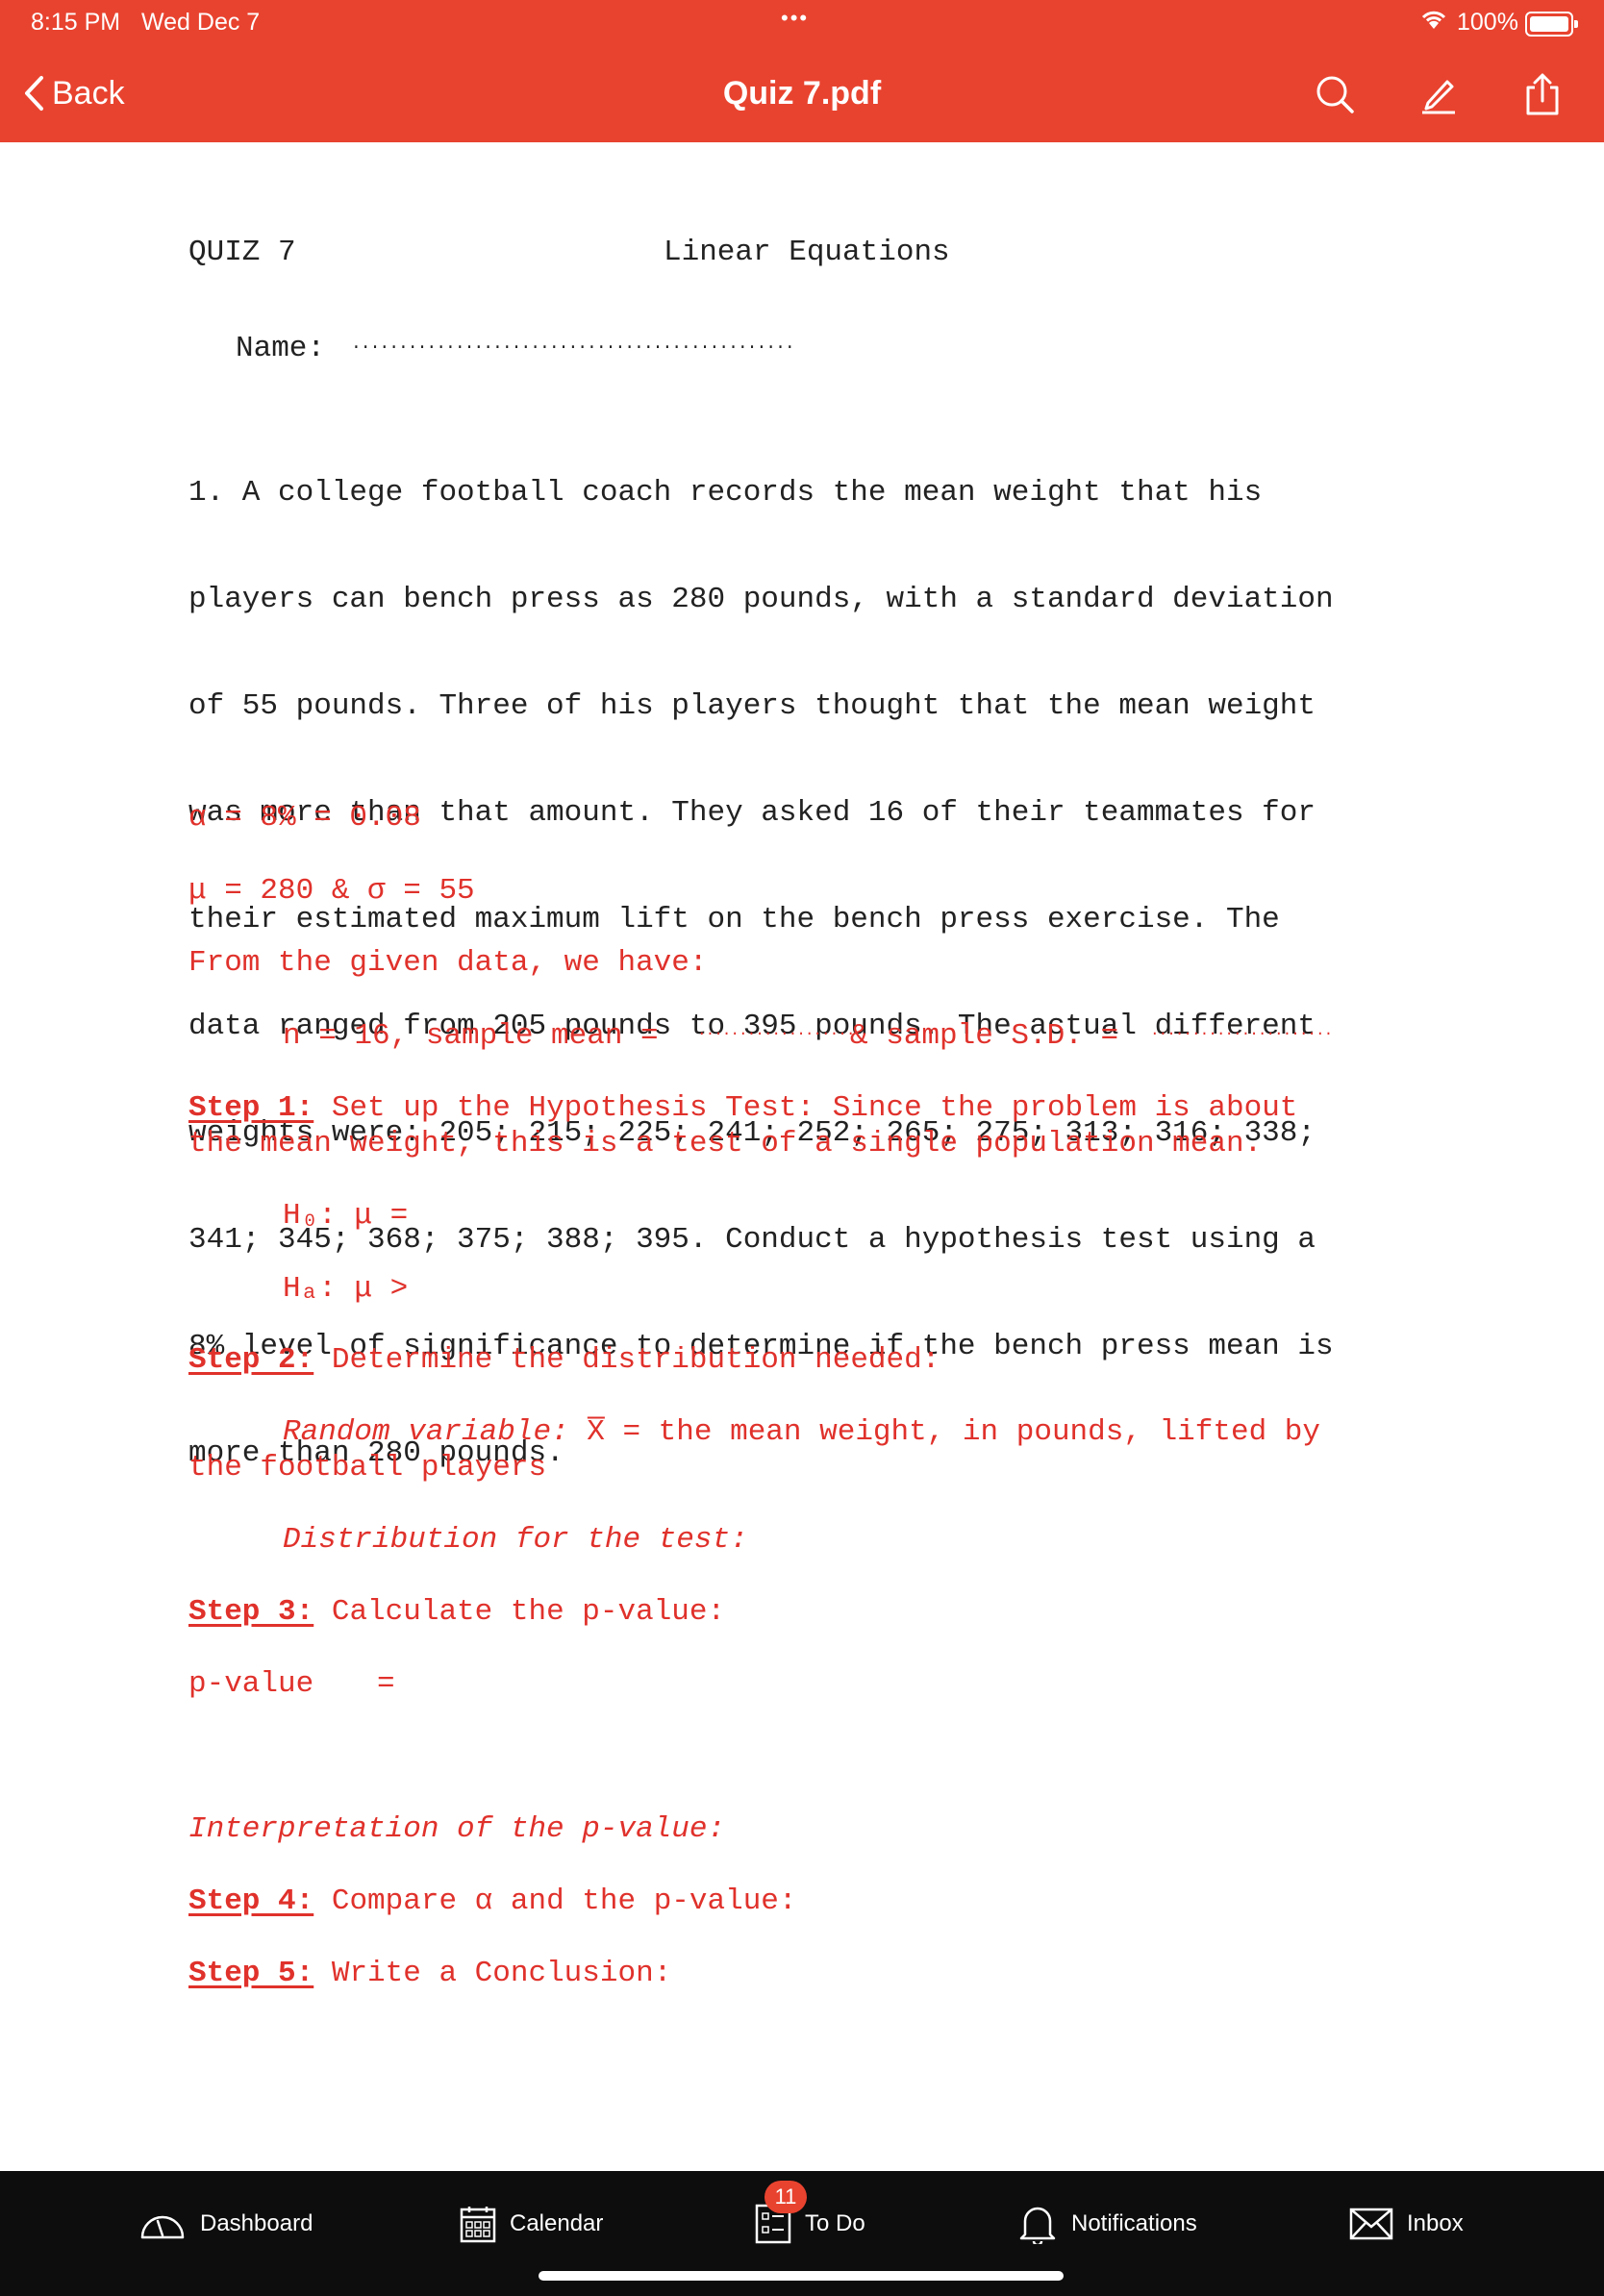 Image resolution: width=1604 pixels, height=2296 pixels. I want to click on step3-label: Step 3:, so click(251, 1612).